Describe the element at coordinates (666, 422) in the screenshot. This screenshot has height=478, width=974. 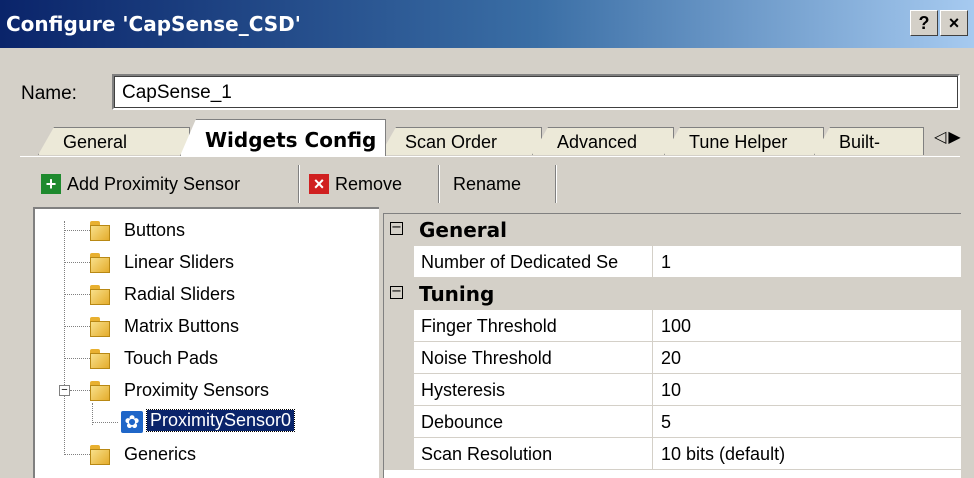
I see `property-value: 5` at that location.